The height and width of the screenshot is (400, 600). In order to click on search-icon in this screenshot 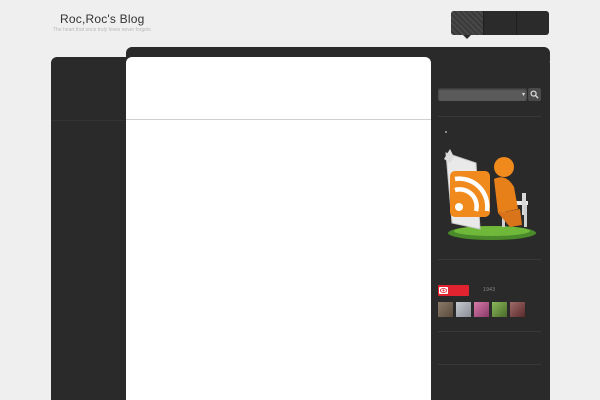, I will do `click(534, 94)`.